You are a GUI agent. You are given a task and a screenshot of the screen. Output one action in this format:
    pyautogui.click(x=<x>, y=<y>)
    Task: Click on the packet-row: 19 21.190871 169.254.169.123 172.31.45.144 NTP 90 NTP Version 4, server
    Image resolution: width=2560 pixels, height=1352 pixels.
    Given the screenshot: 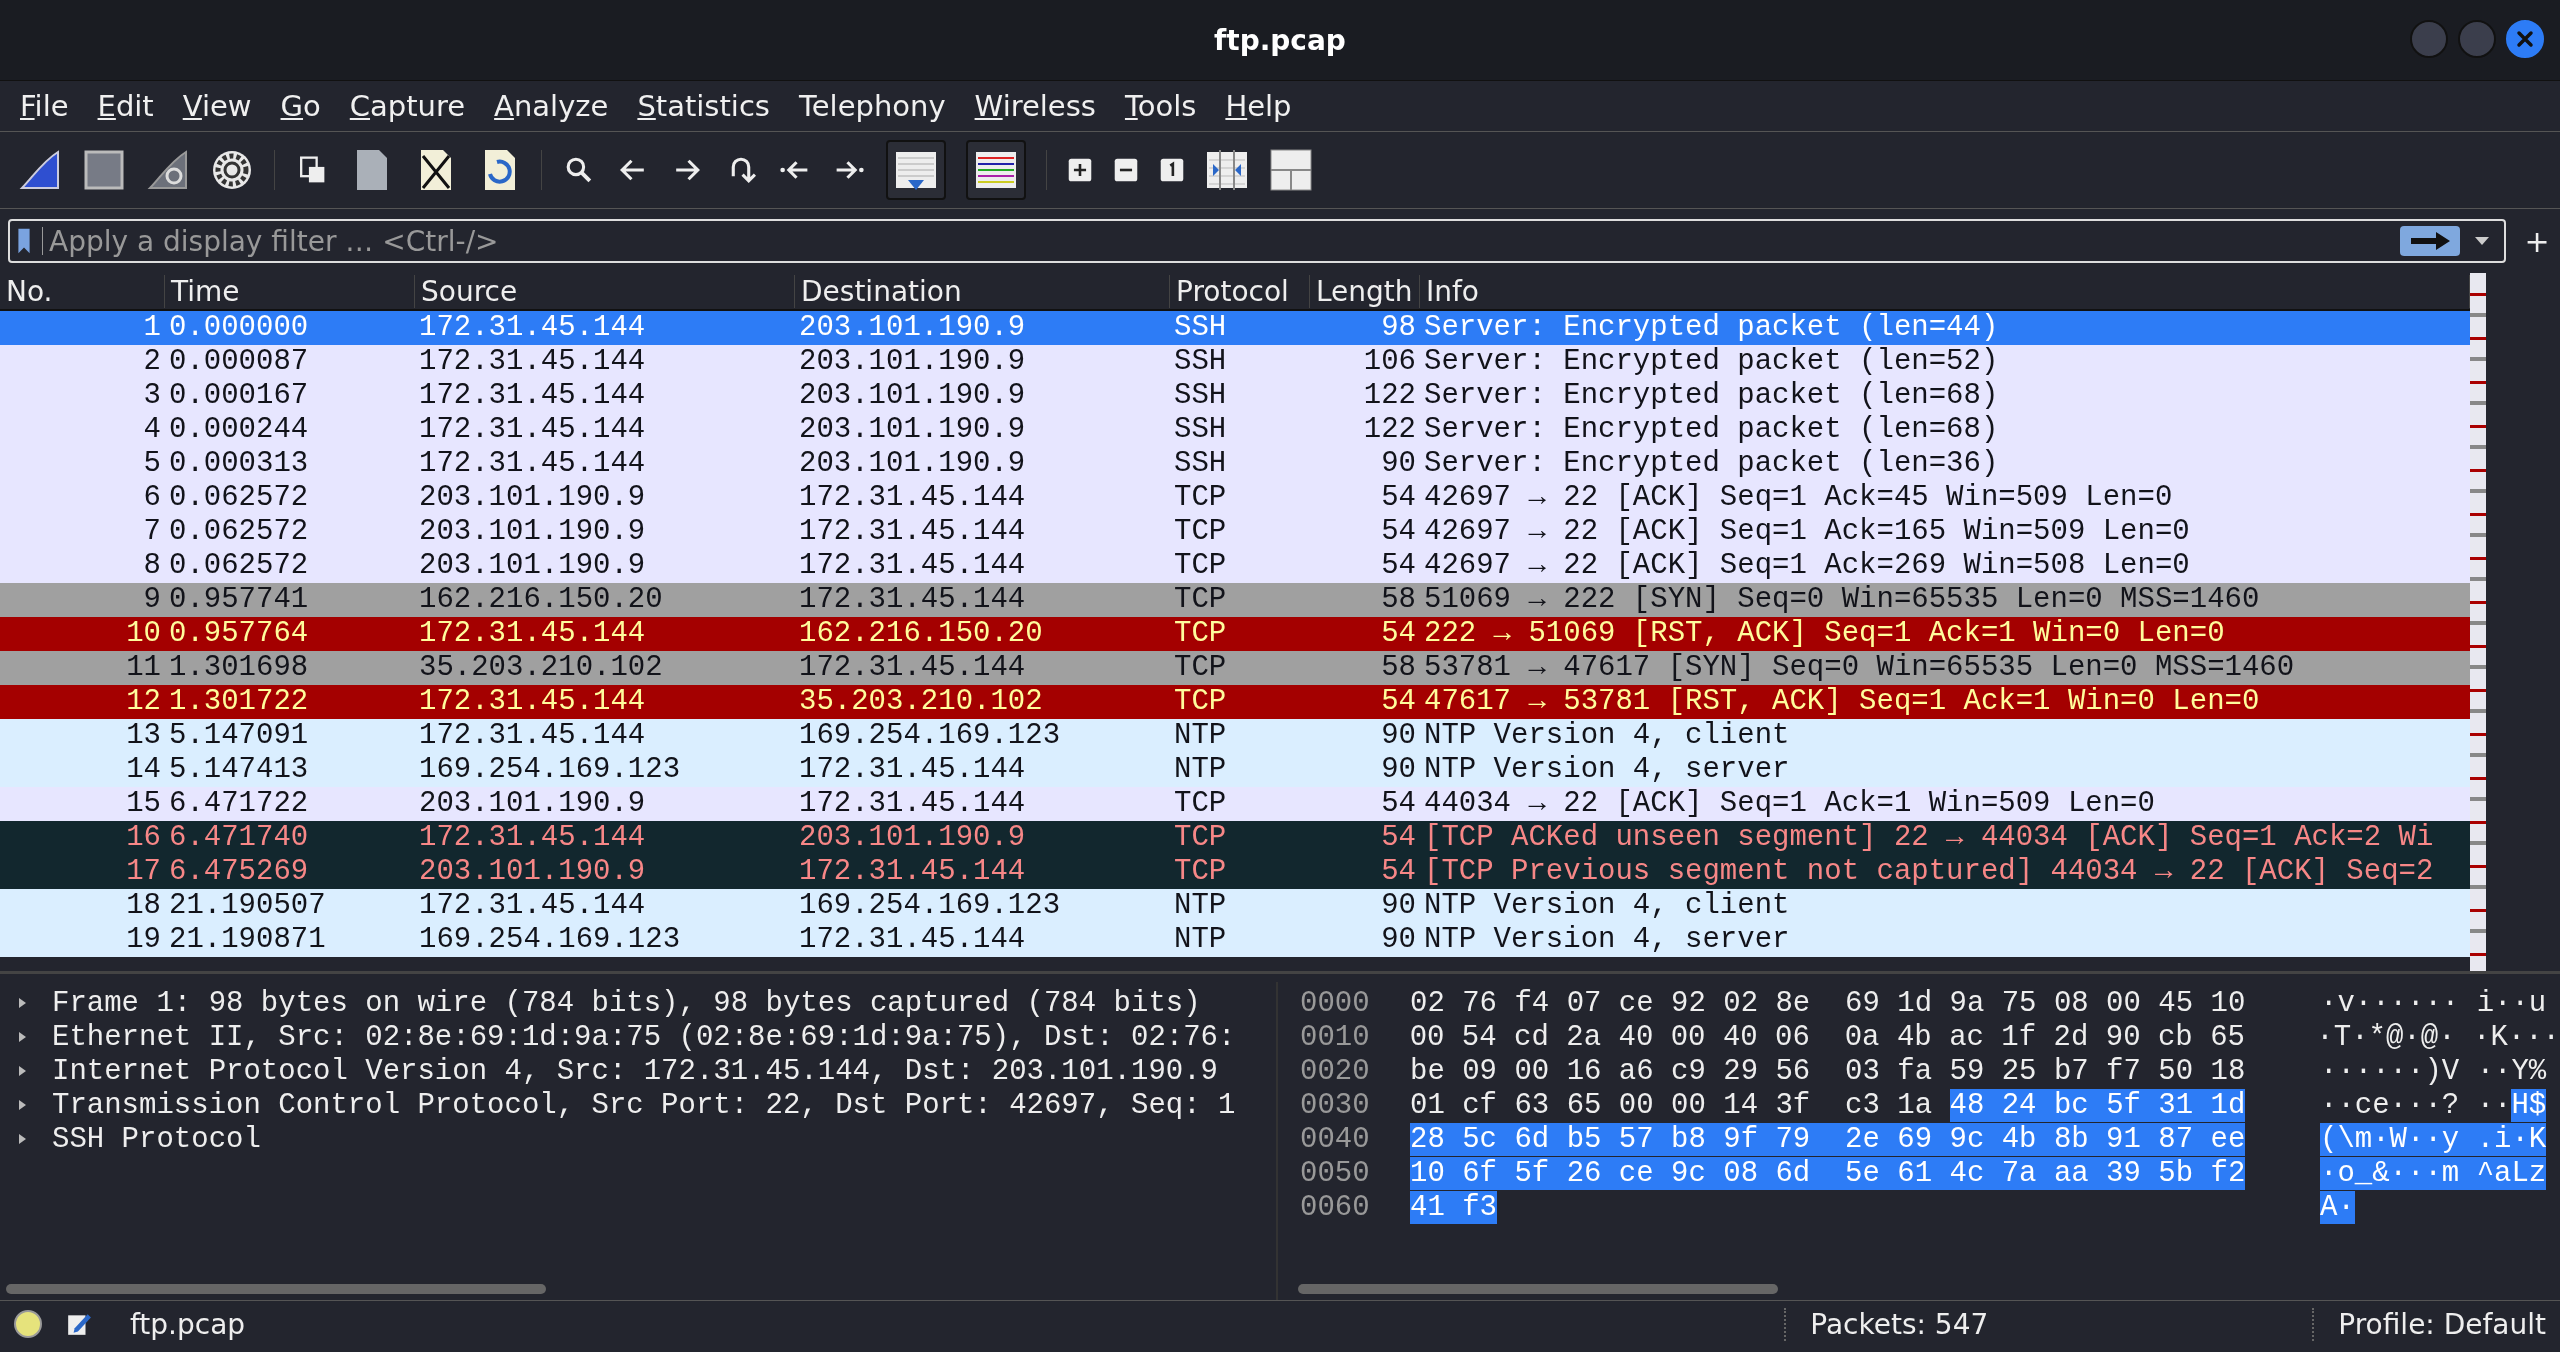 What is the action you would take?
    pyautogui.click(x=1235, y=940)
    